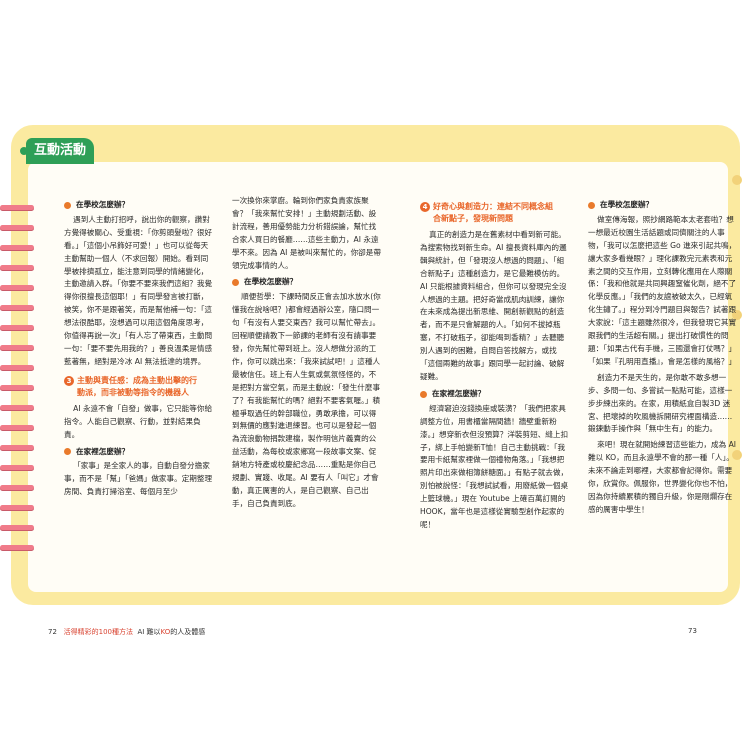  I want to click on section-number: 4, so click(425, 207).